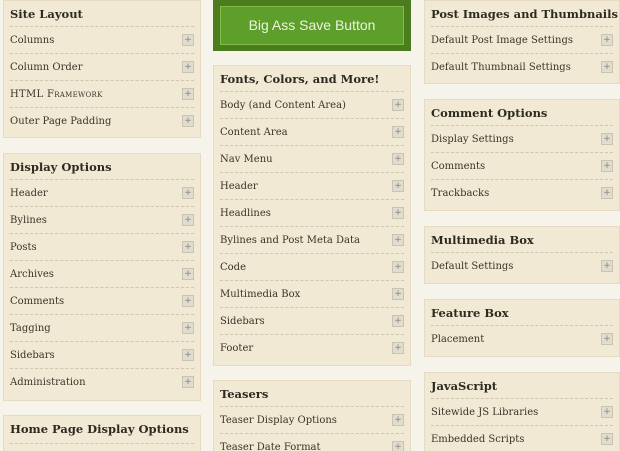  Describe the element at coordinates (300, 79) in the screenshot. I see `panel-title: Fonts, Colors, and More!` at that location.